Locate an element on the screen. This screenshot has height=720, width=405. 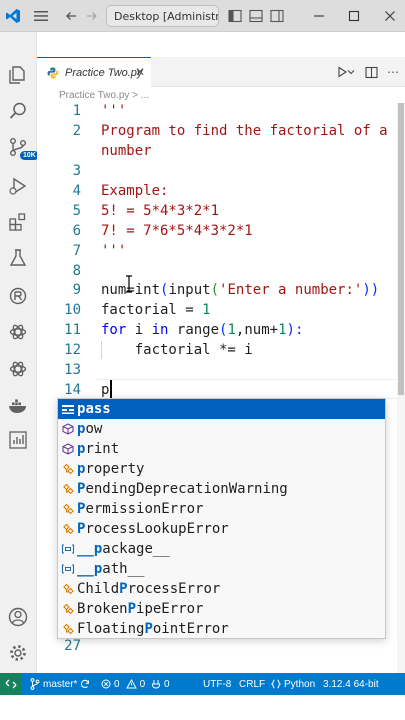
toggle-secondary-sidebar-icon is located at coordinates (277, 16).